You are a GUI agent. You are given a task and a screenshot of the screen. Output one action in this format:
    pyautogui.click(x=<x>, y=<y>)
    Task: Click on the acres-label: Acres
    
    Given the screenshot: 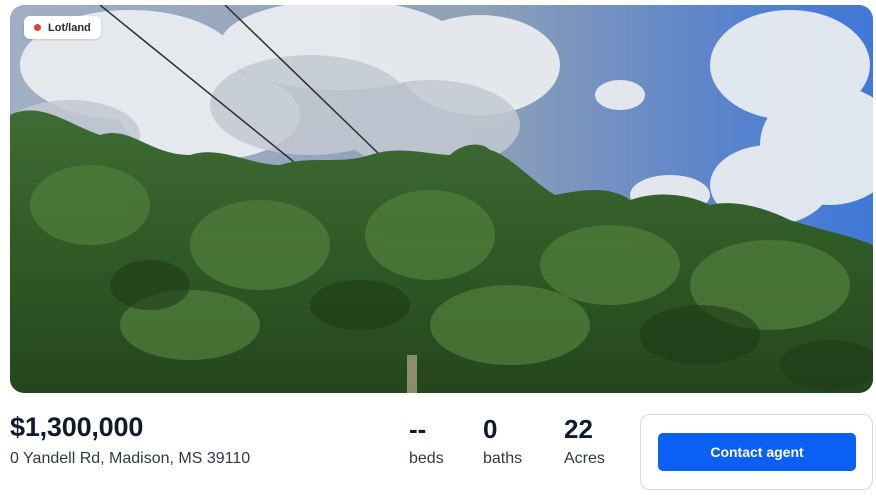 What is the action you would take?
    pyautogui.click(x=584, y=458)
    